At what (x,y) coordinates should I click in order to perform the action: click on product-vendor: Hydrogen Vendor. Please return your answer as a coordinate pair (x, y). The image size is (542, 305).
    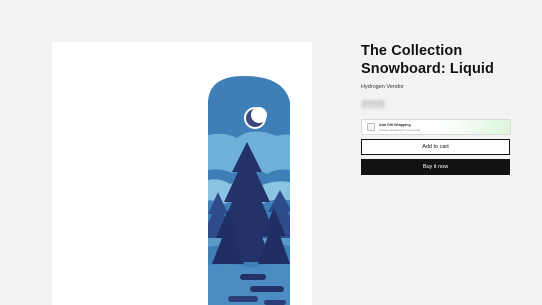
    Looking at the image, I should click on (382, 87).